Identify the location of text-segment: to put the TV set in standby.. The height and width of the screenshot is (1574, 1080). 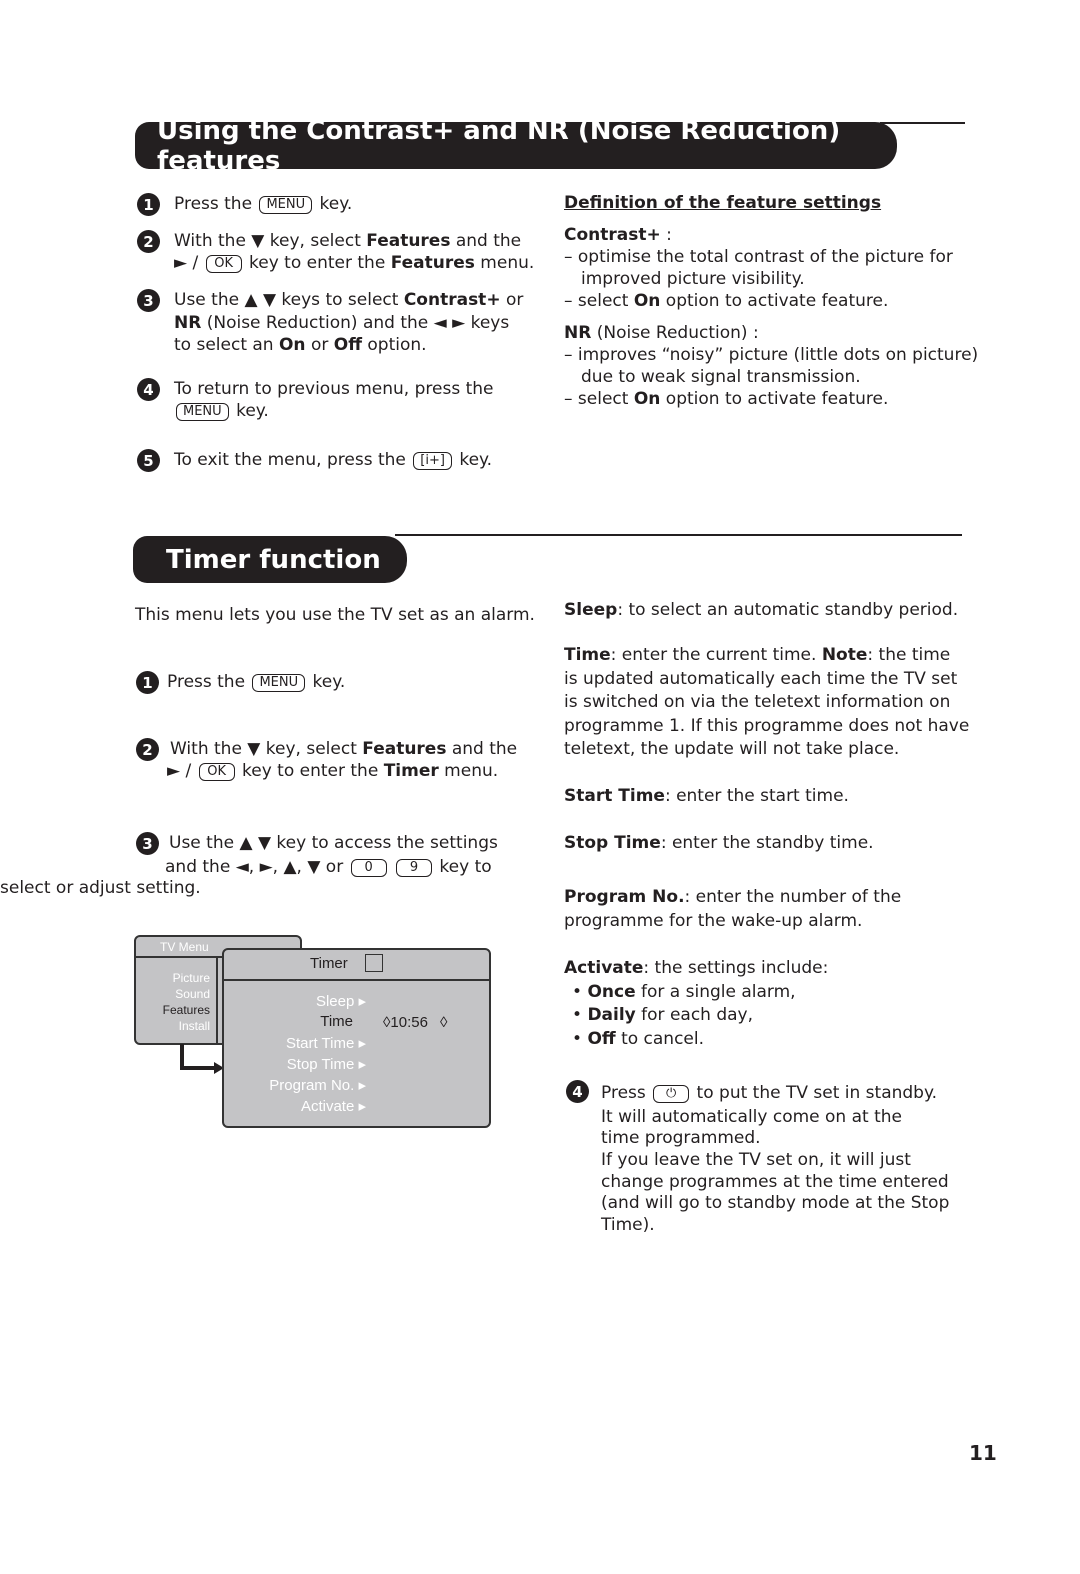
(814, 1093).